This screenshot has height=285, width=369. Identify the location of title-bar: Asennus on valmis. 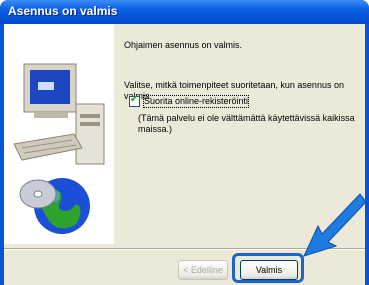
(184, 12).